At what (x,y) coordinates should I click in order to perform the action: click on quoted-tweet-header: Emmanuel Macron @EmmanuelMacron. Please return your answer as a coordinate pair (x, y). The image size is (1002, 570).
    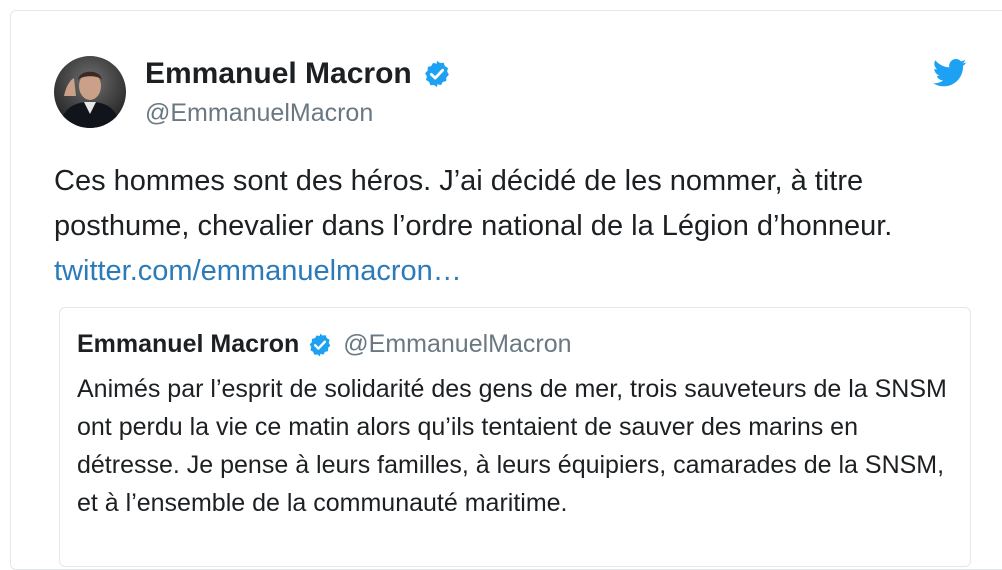
    Looking at the image, I should click on (324, 344).